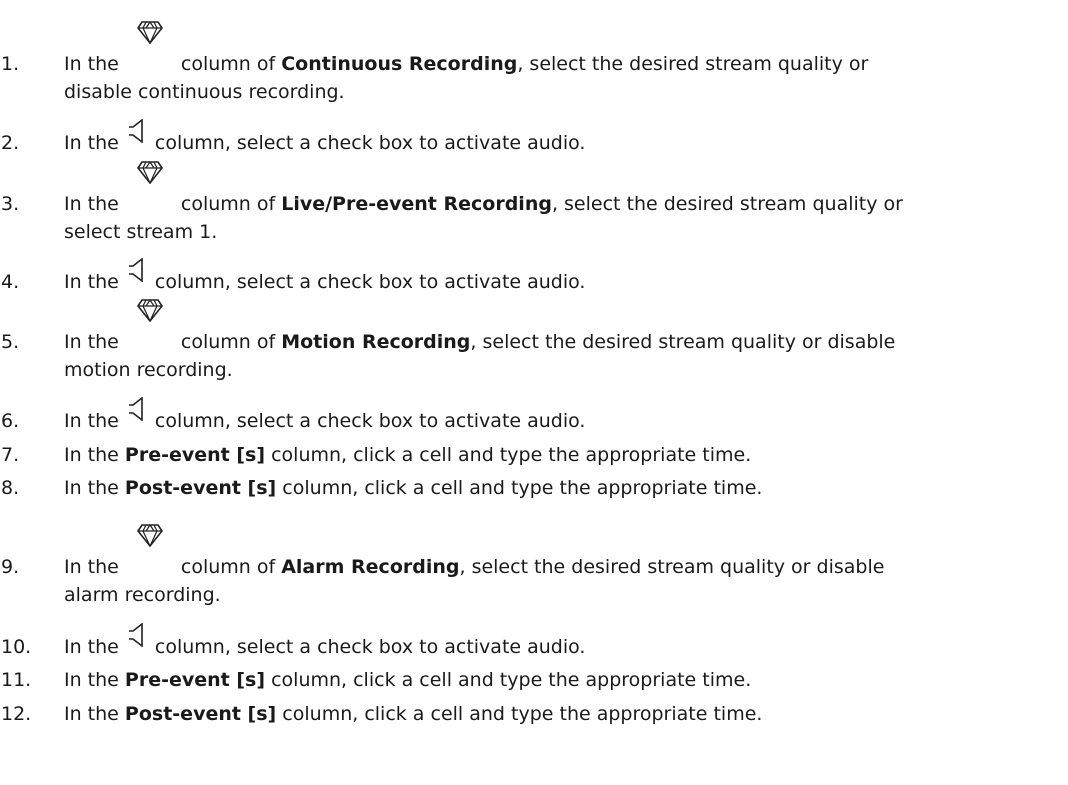 The height and width of the screenshot is (785, 1068). What do you see at coordinates (399, 64) in the screenshot?
I see `section-name: Continuous Recording` at bounding box center [399, 64].